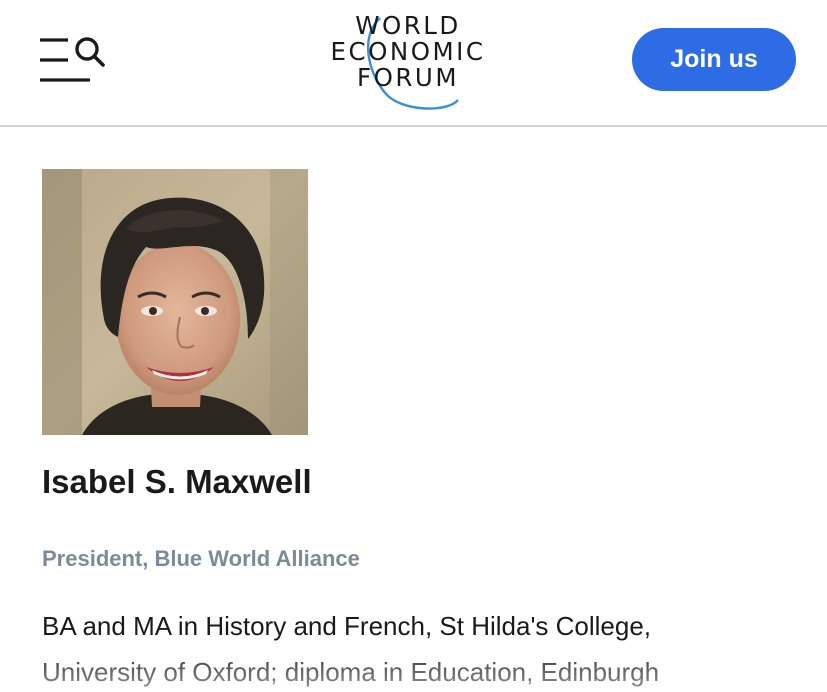 The height and width of the screenshot is (692, 827). I want to click on wef-logo: WORLD ECONOMIC FORUM, so click(408, 61).